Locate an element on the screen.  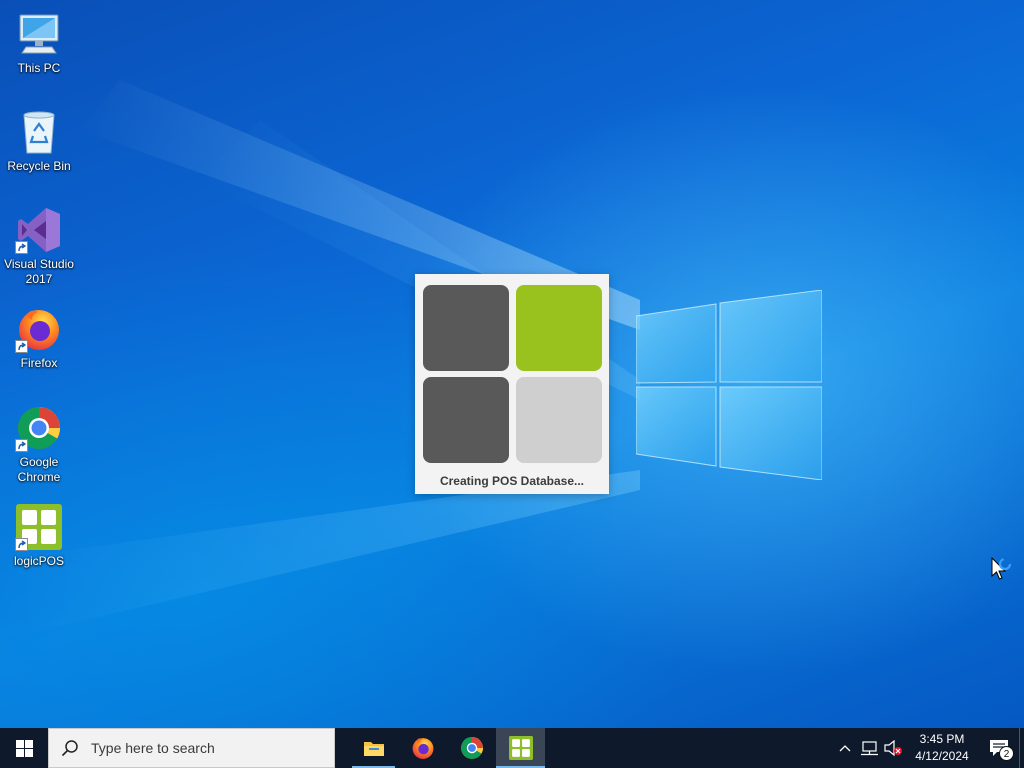
show-hidden-icons-button is located at coordinates (845, 748).